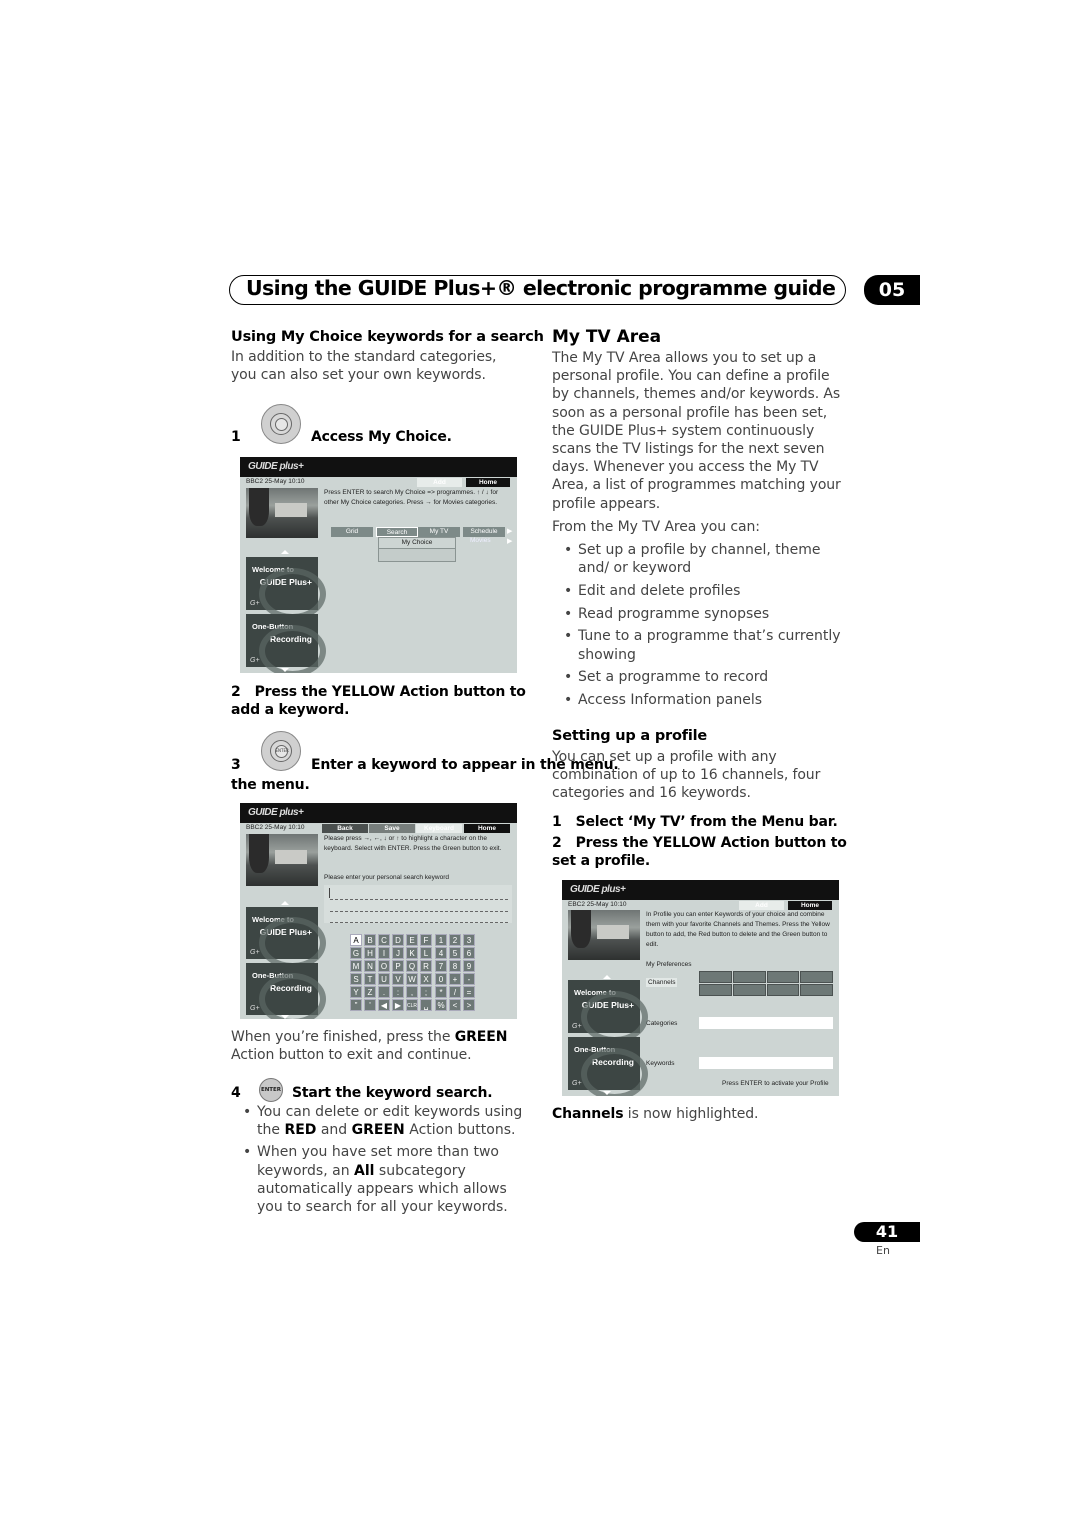 The width and height of the screenshot is (1080, 1528). Describe the element at coordinates (662, 982) in the screenshot. I see `channels-label: Channels` at that location.